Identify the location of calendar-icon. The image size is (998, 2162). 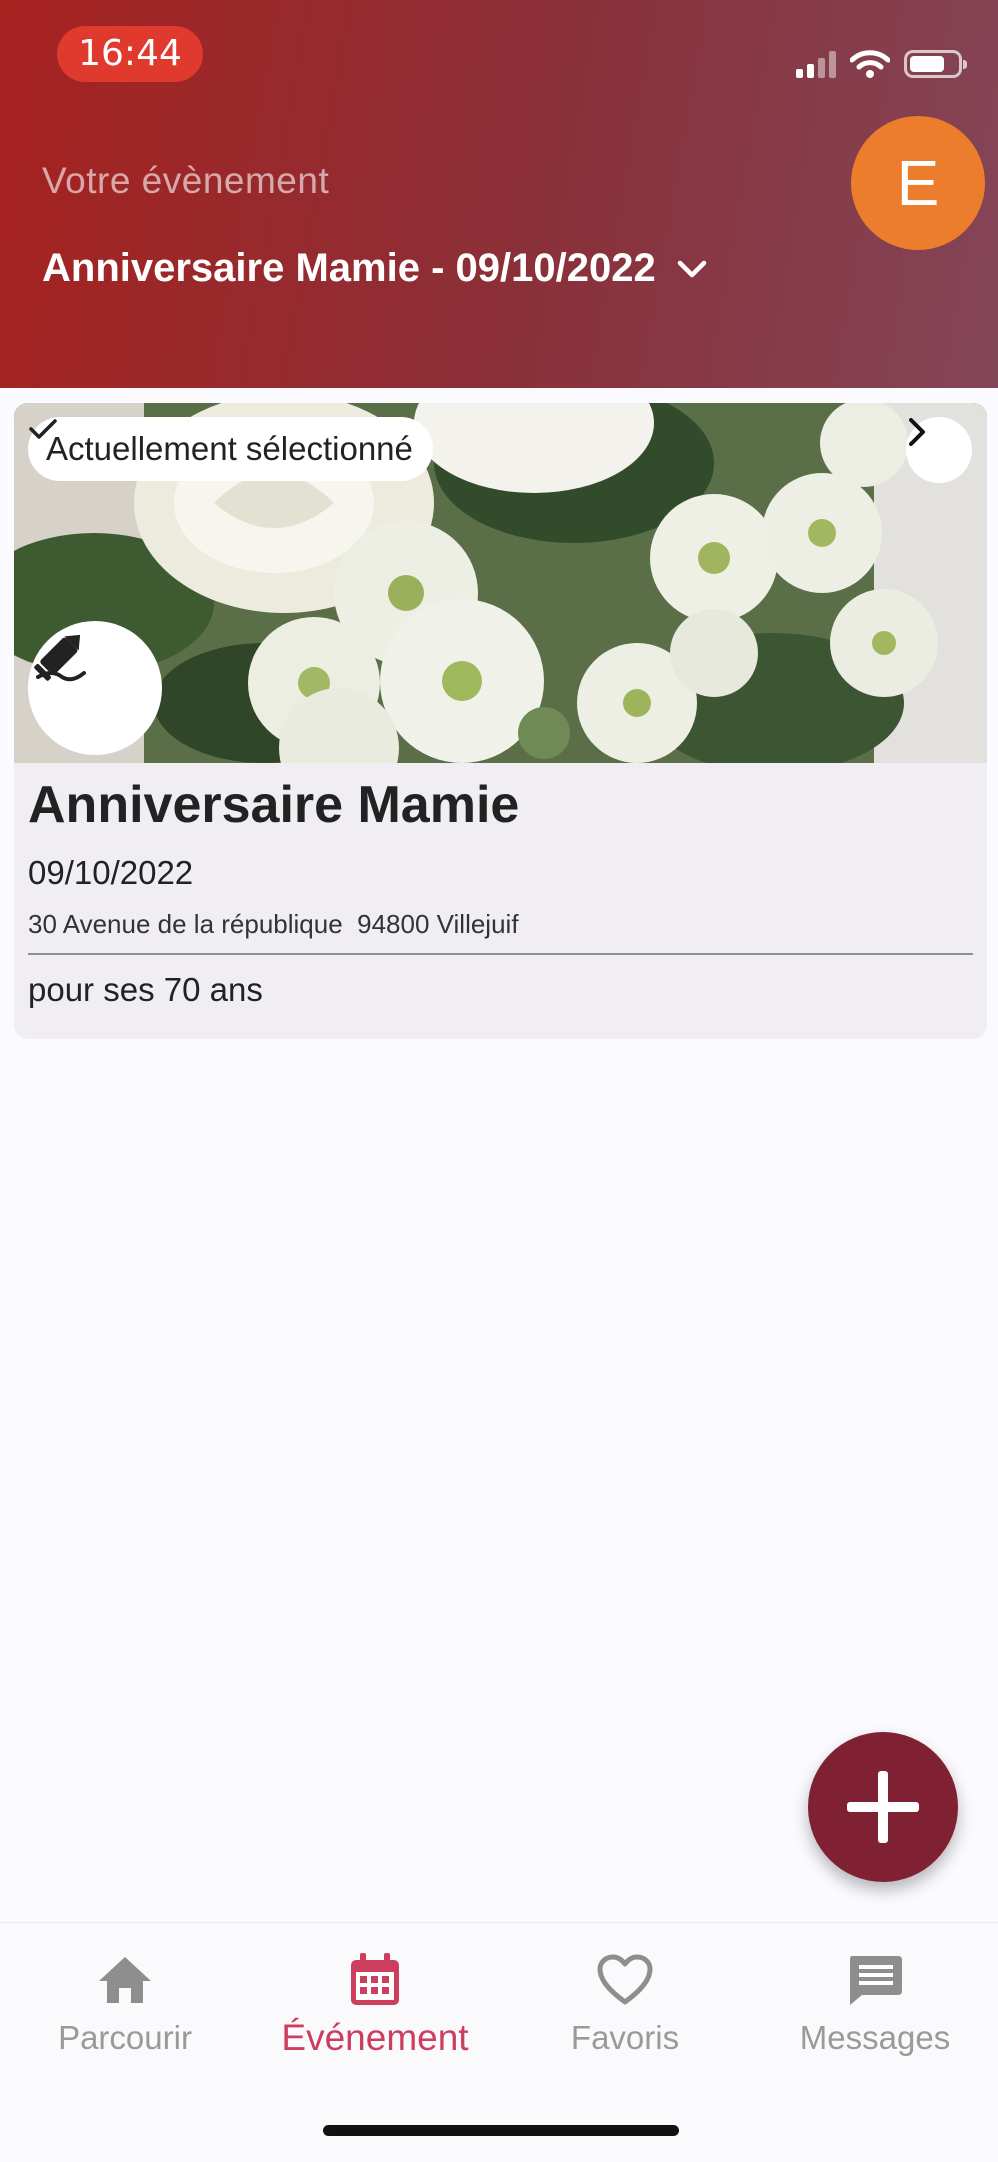
(375, 1979).